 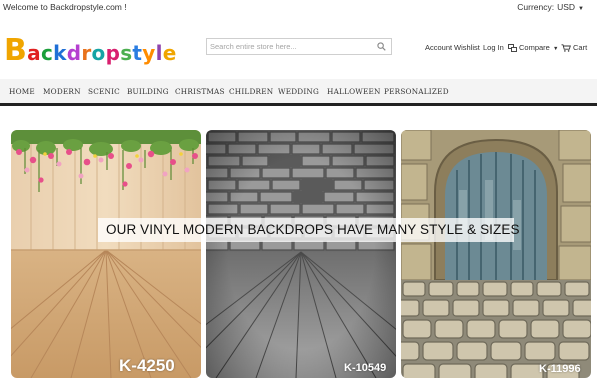 What do you see at coordinates (580, 47) in the screenshot?
I see `cart-label: Cart` at bounding box center [580, 47].